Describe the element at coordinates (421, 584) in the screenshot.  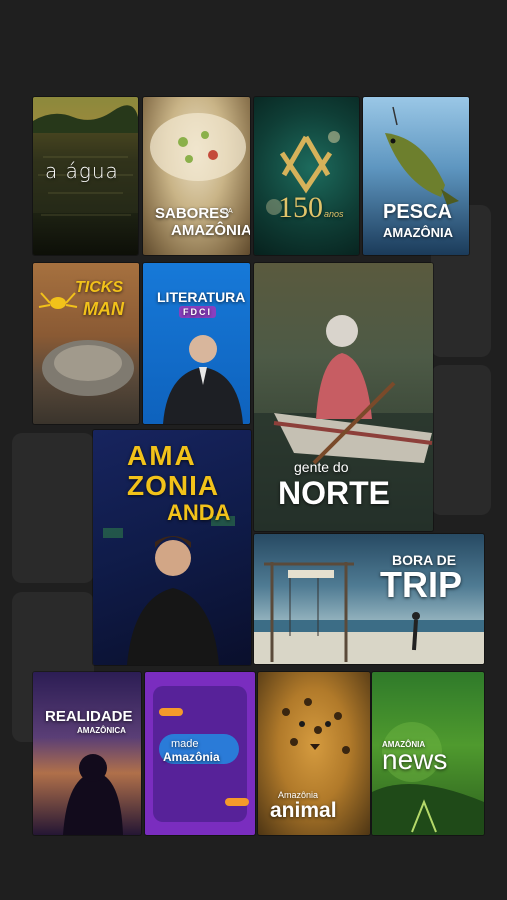
I see `tile-title-line2: TRIP` at that location.